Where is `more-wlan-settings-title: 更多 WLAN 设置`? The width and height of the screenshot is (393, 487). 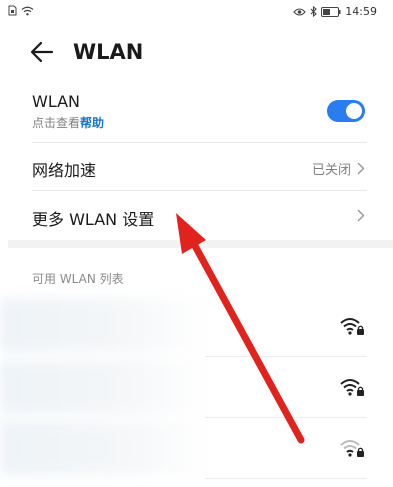
more-wlan-settings-title: 更多 WLAN 设置 is located at coordinates (93, 219).